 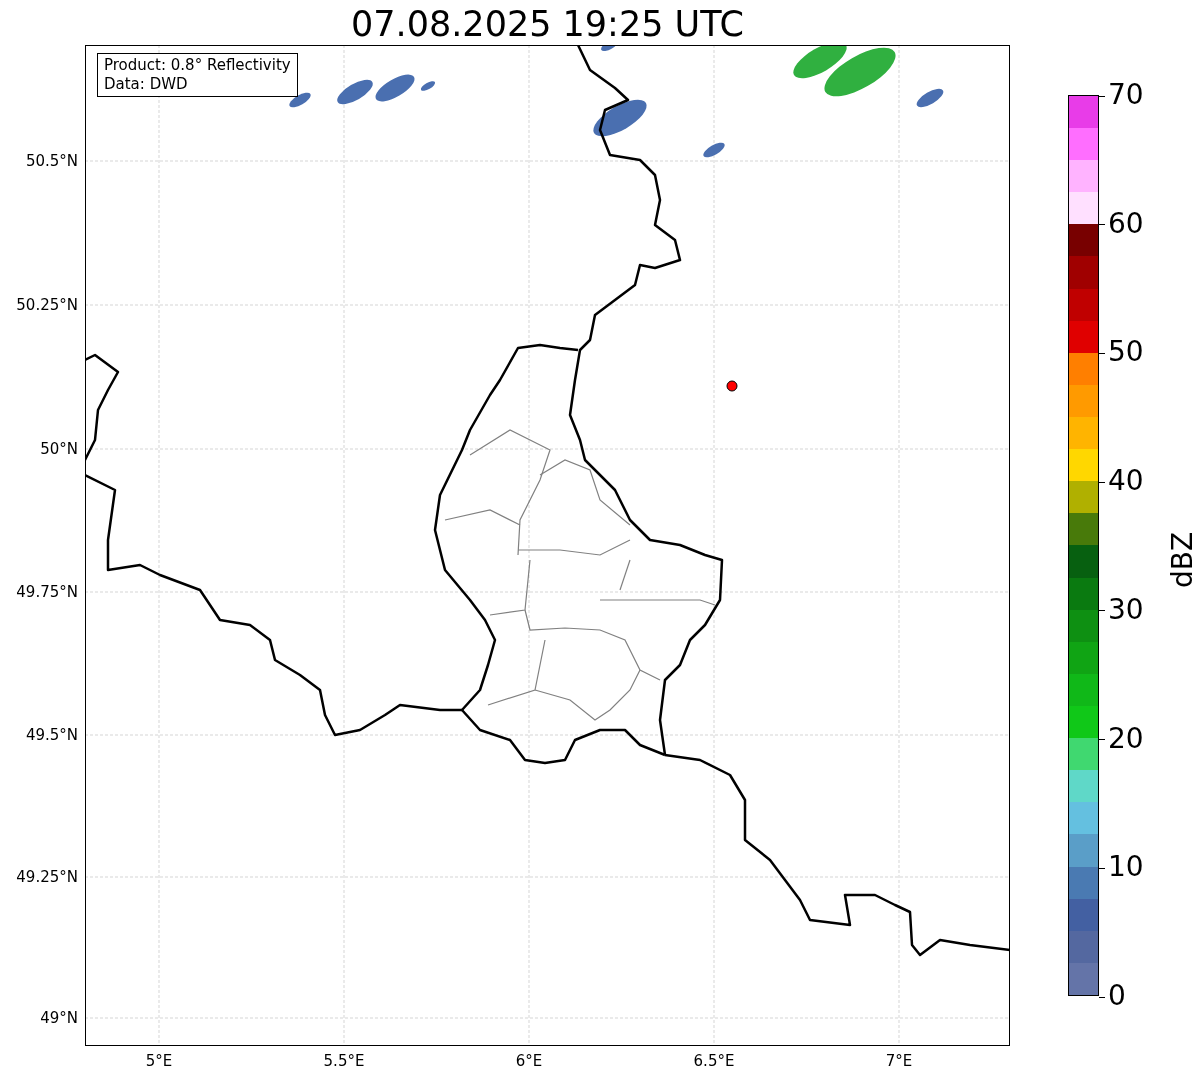 I want to click on colorbar-tick-label: 20, so click(x=1121, y=738).